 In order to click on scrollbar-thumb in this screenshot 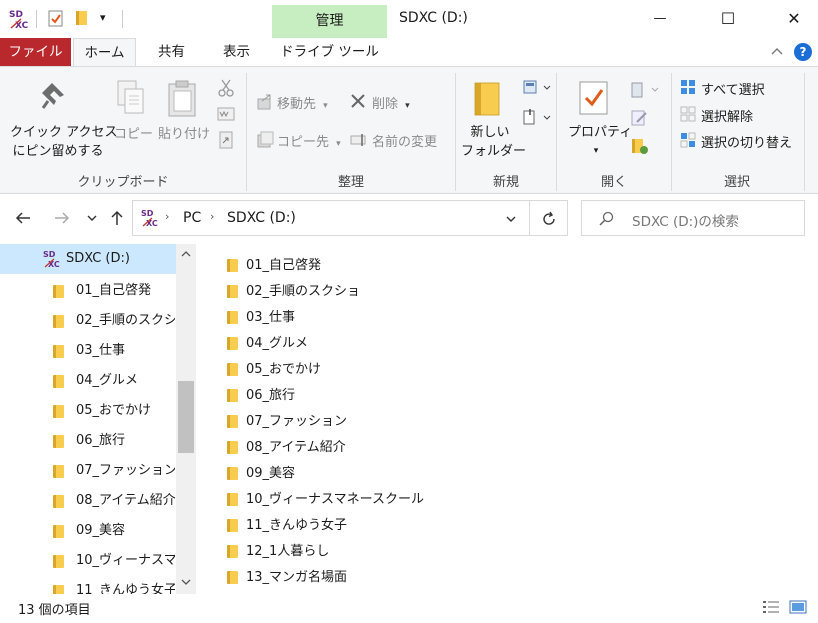, I will do `click(186, 417)`.